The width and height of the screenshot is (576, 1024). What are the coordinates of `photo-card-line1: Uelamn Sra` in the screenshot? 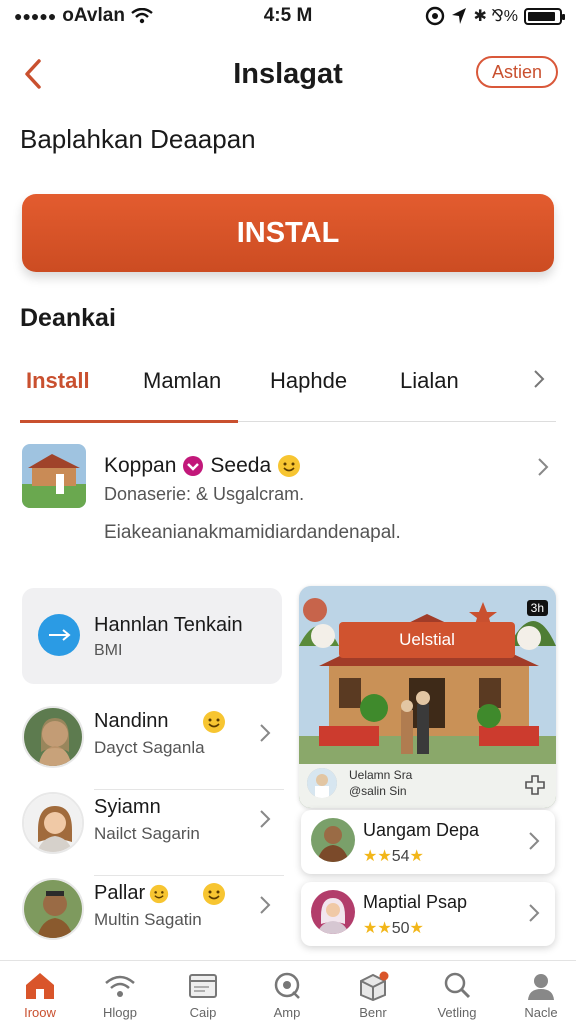 It's located at (381, 775).